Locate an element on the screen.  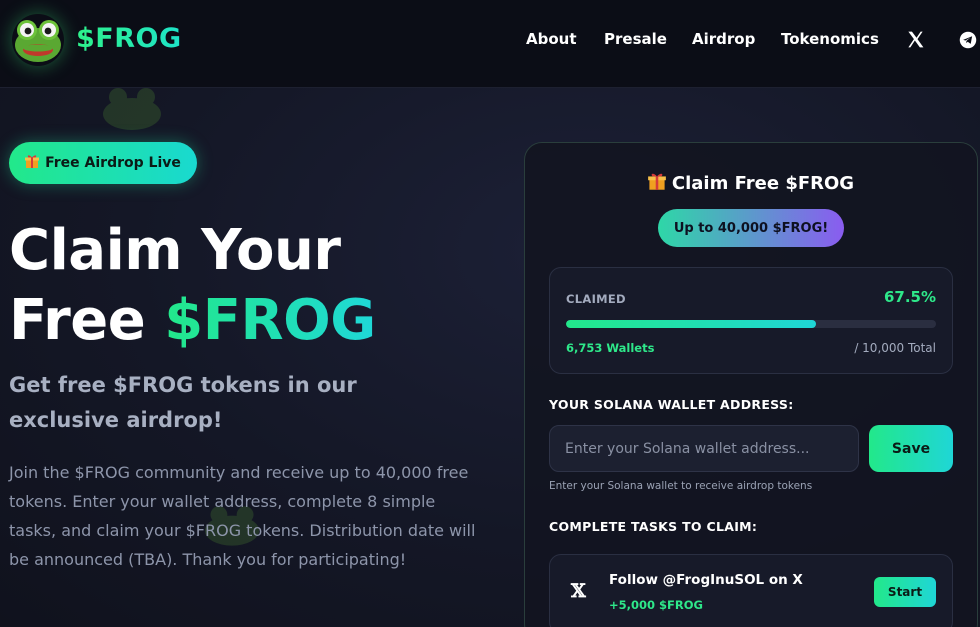
progress-bar-fill is located at coordinates (691, 324).